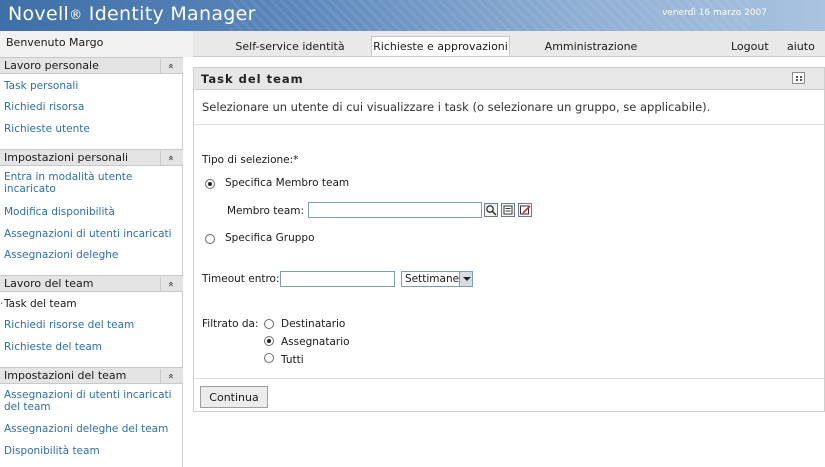  What do you see at coordinates (92, 429) in the screenshot?
I see `sidebar-item-assegnazioni-deleghe-team: Assegnazioni deleghe del team` at bounding box center [92, 429].